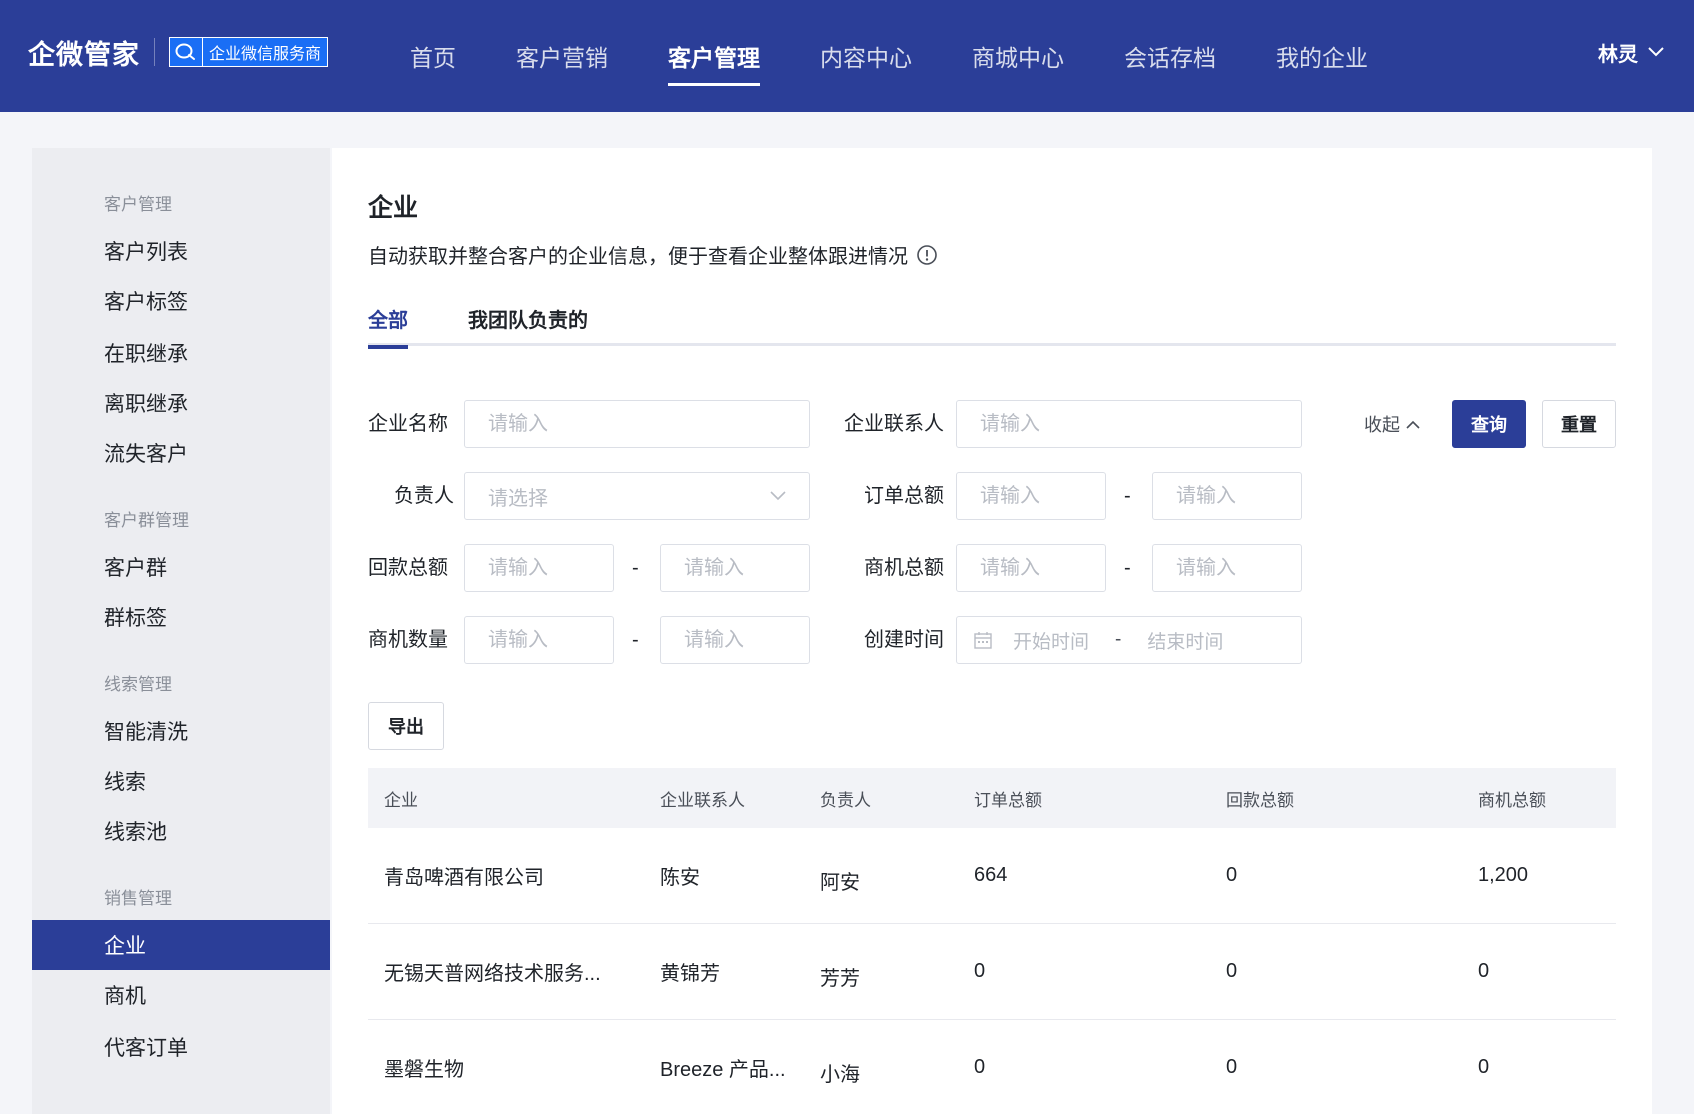  Describe the element at coordinates (1656, 52) in the screenshot. I see `chevron-down-icon` at that location.